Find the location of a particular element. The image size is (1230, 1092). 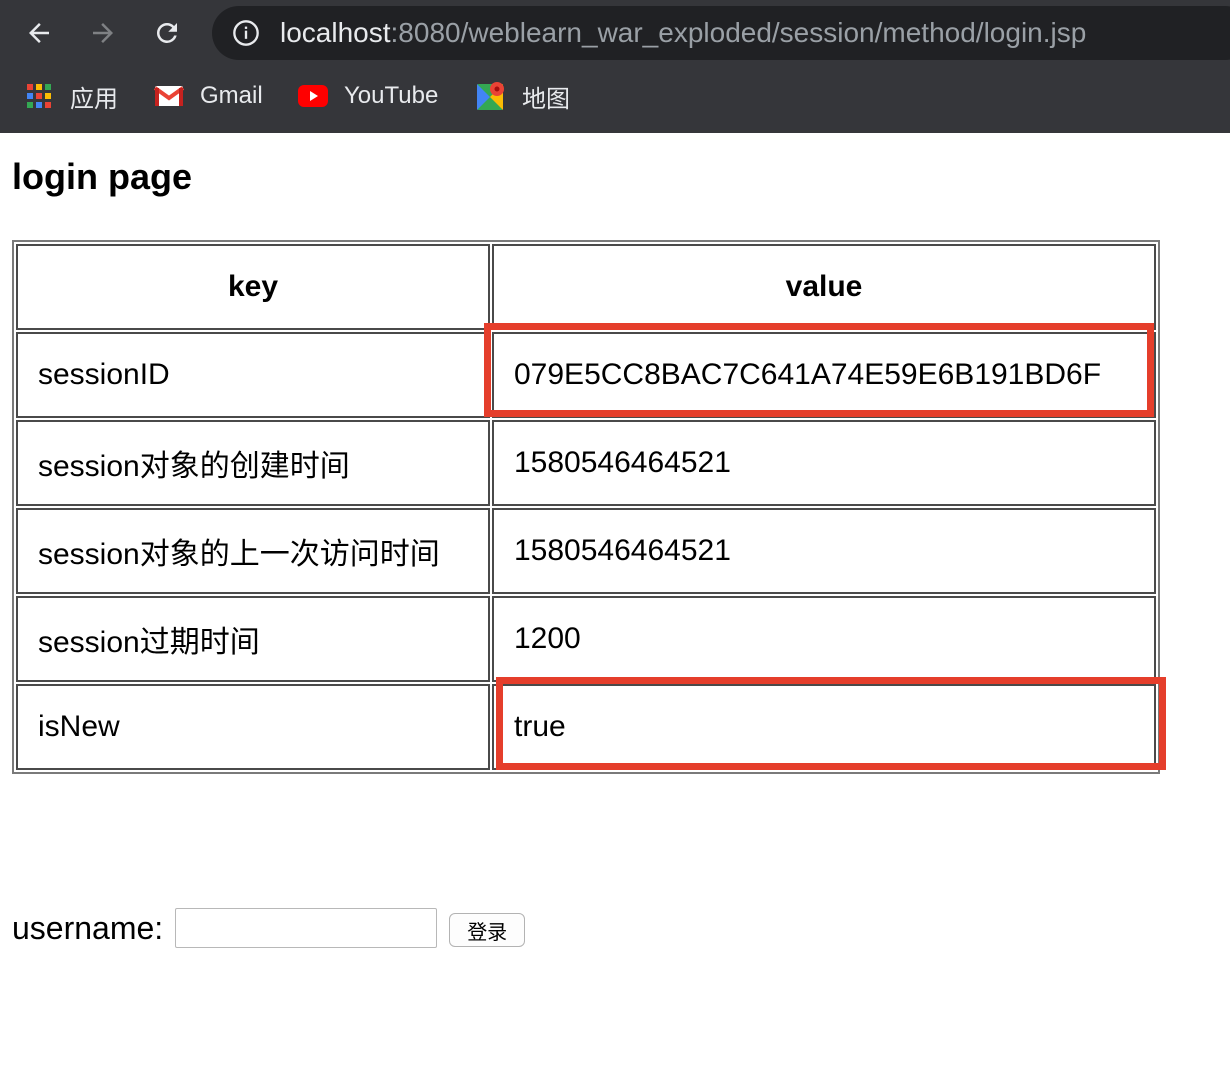

arrow-left-icon is located at coordinates (39, 33).